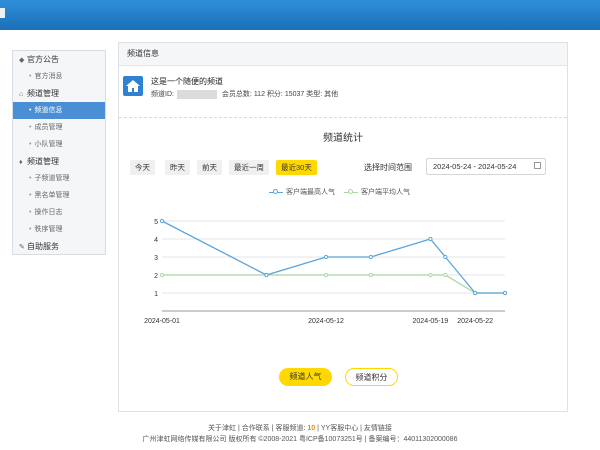  I want to click on x-tick-label: 2024-05-12, so click(326, 321).